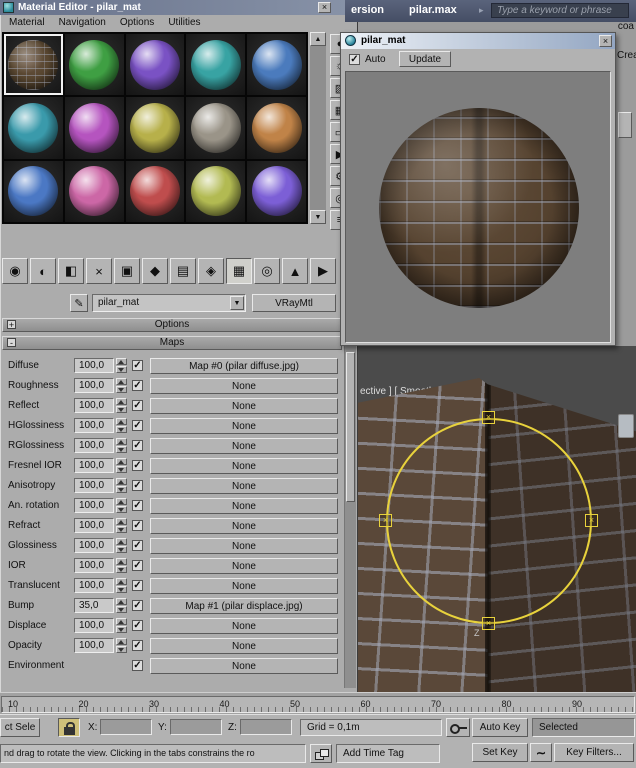 This screenshot has height=768, width=636. I want to click on get-material-icon: ◉, so click(15, 271).